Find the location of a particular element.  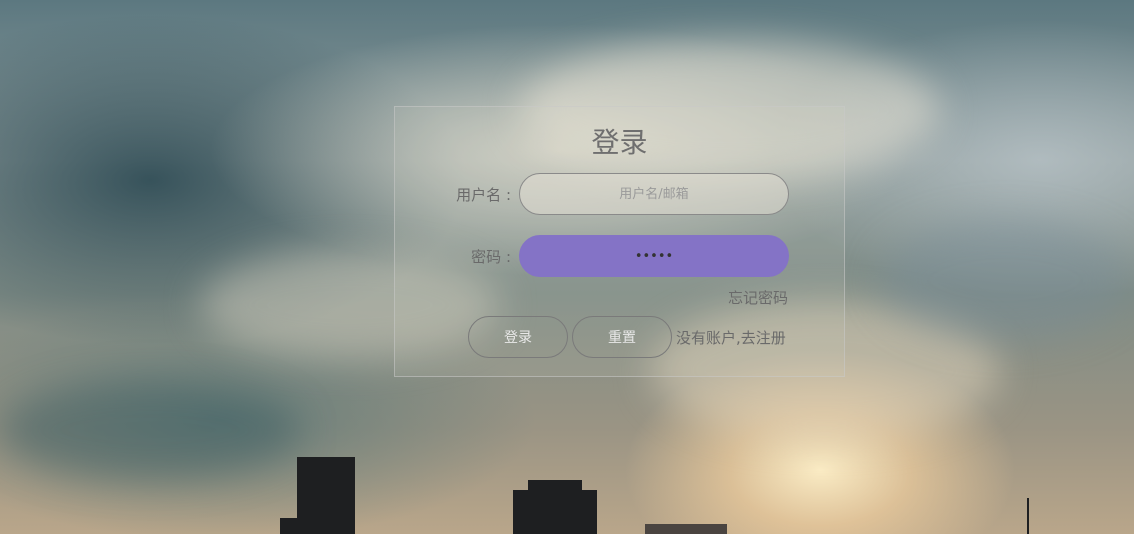

username-input is located at coordinates (654, 194).